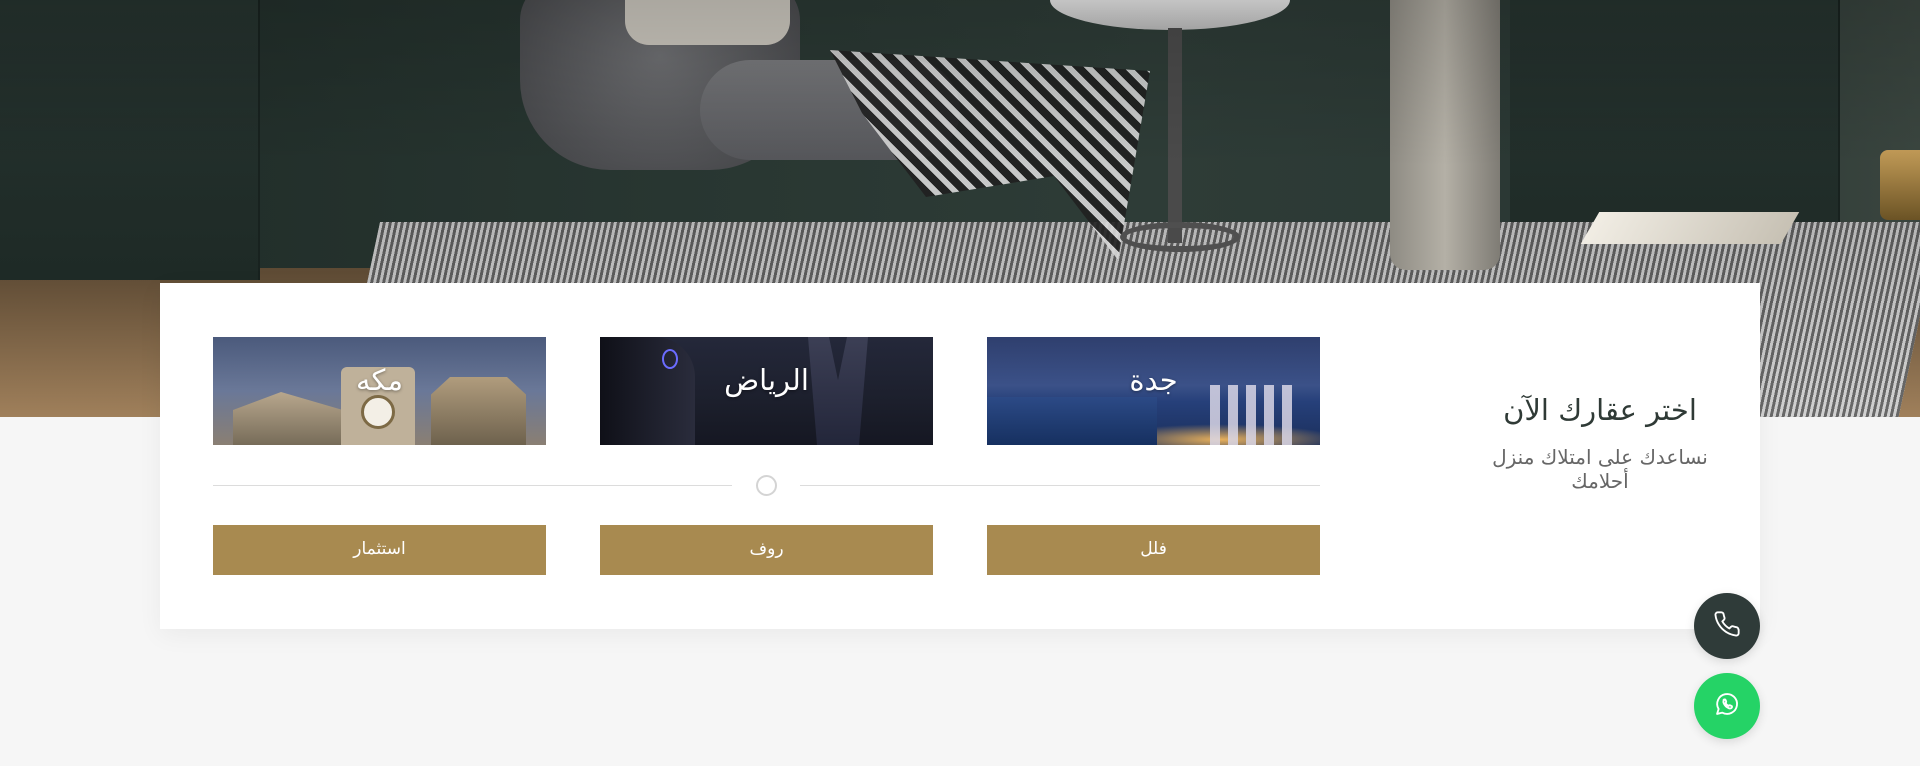 The image size is (1920, 766). I want to click on city-name: جدة, so click(1153, 380).